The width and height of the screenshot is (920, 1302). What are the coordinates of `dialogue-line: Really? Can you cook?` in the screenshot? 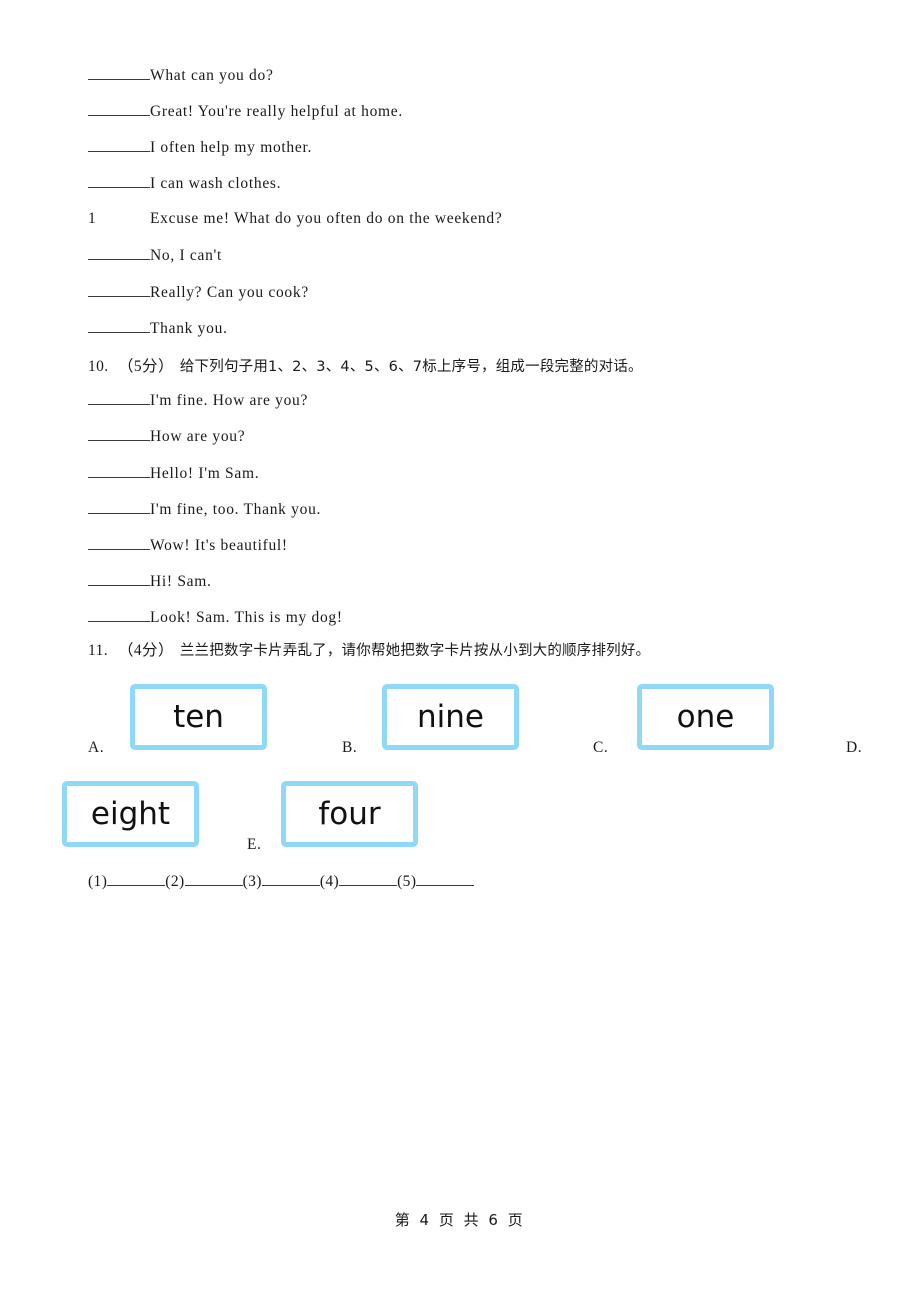 It's located at (198, 292).